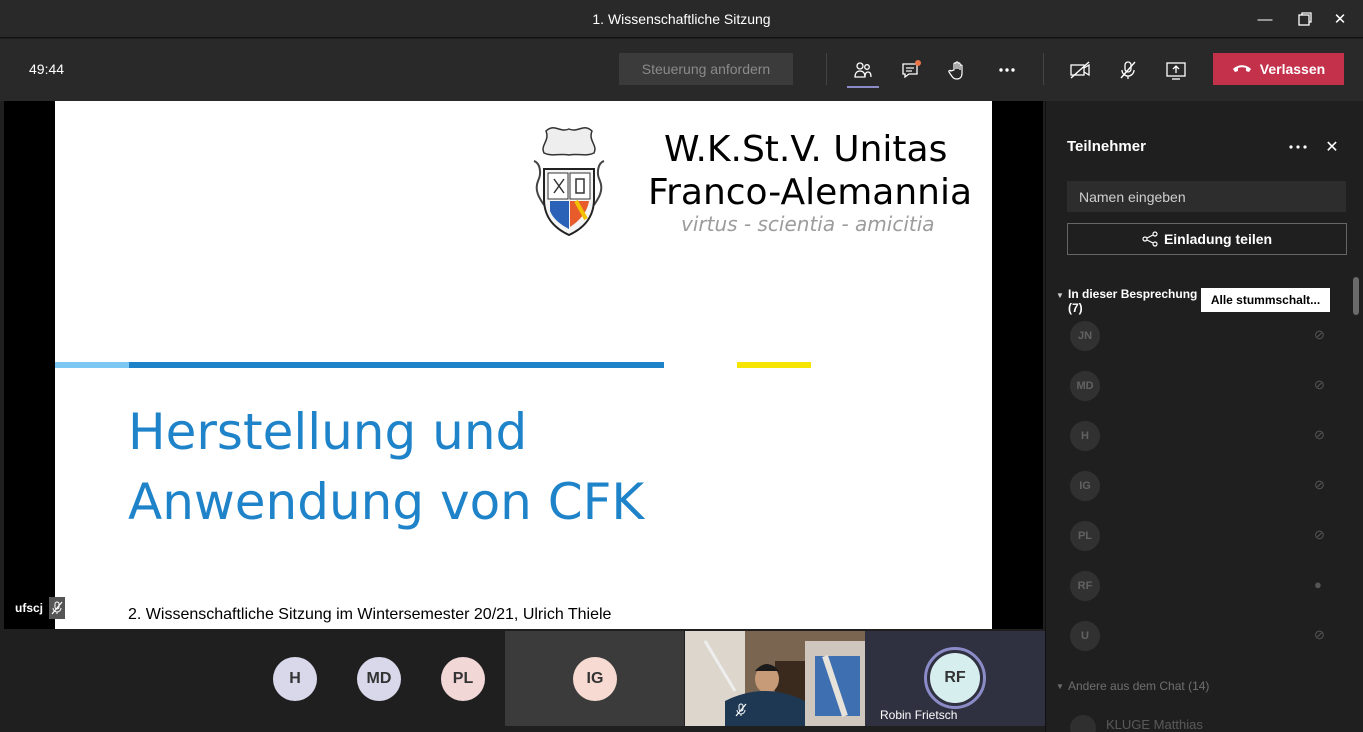 The image size is (1363, 732). Describe the element at coordinates (1176, 70) in the screenshot. I see `share-screen-icon` at that location.